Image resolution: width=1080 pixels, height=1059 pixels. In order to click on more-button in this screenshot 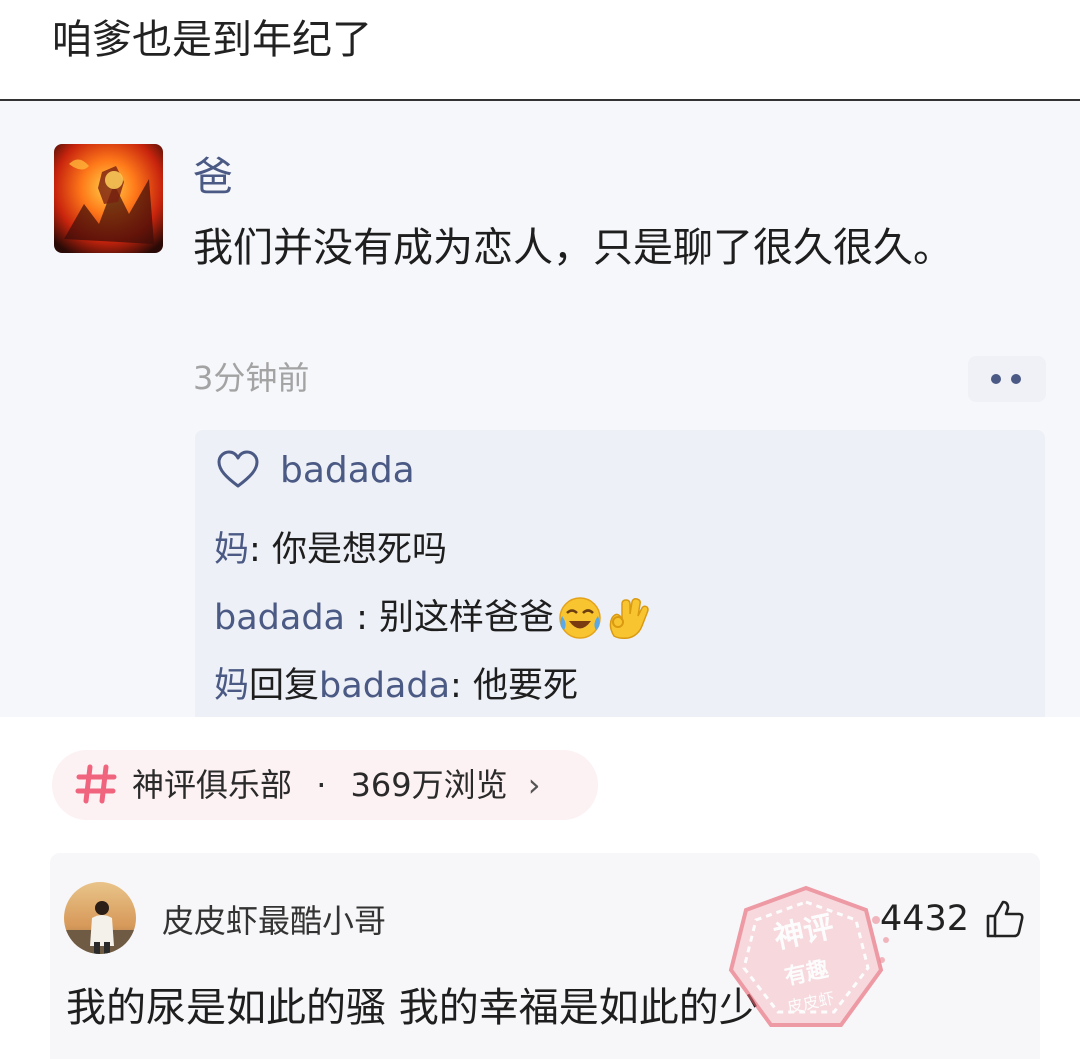, I will do `click(1007, 379)`.